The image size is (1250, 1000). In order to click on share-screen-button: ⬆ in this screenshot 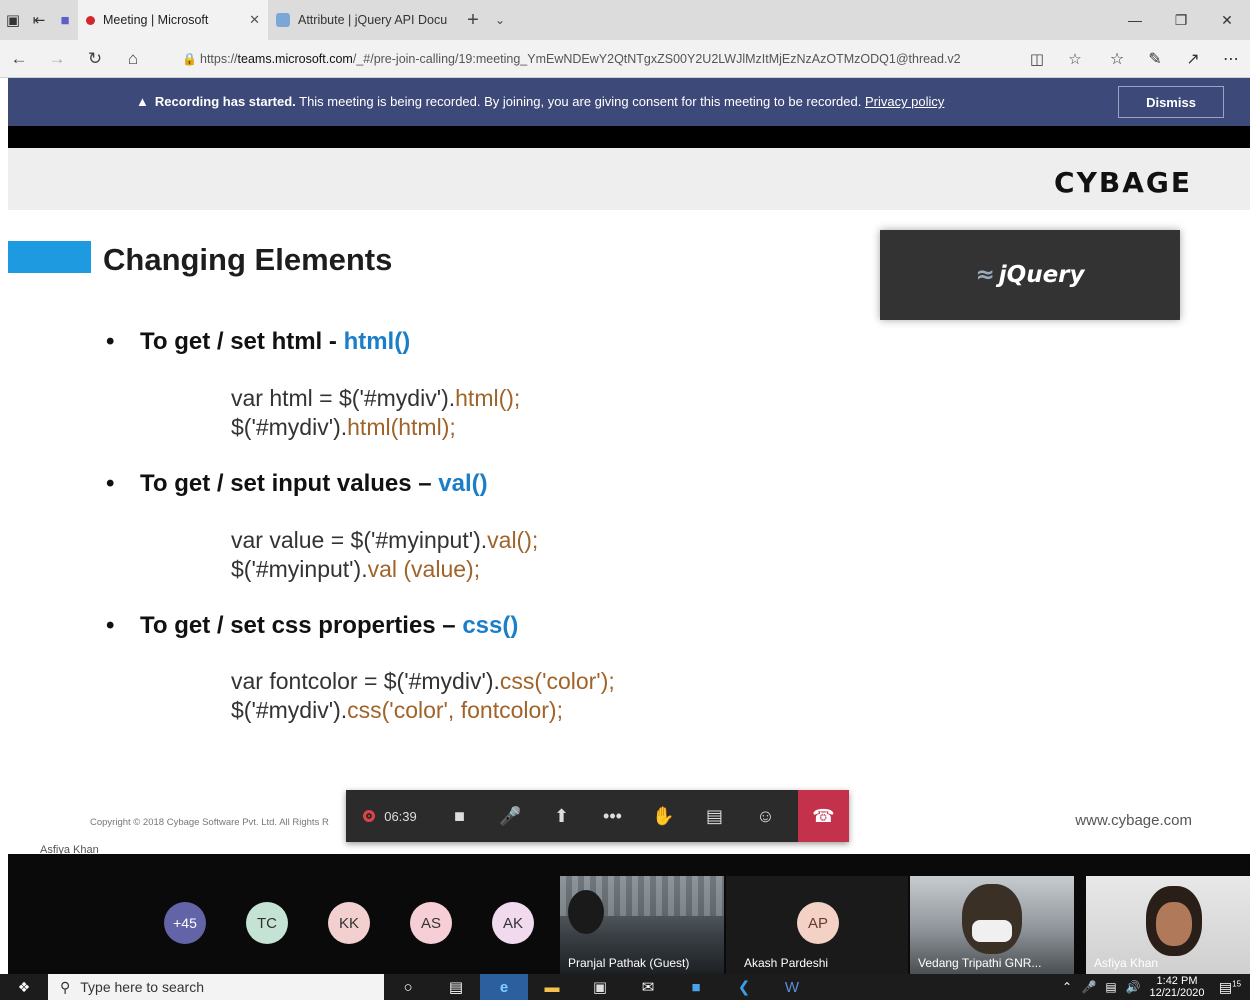, I will do `click(561, 816)`.